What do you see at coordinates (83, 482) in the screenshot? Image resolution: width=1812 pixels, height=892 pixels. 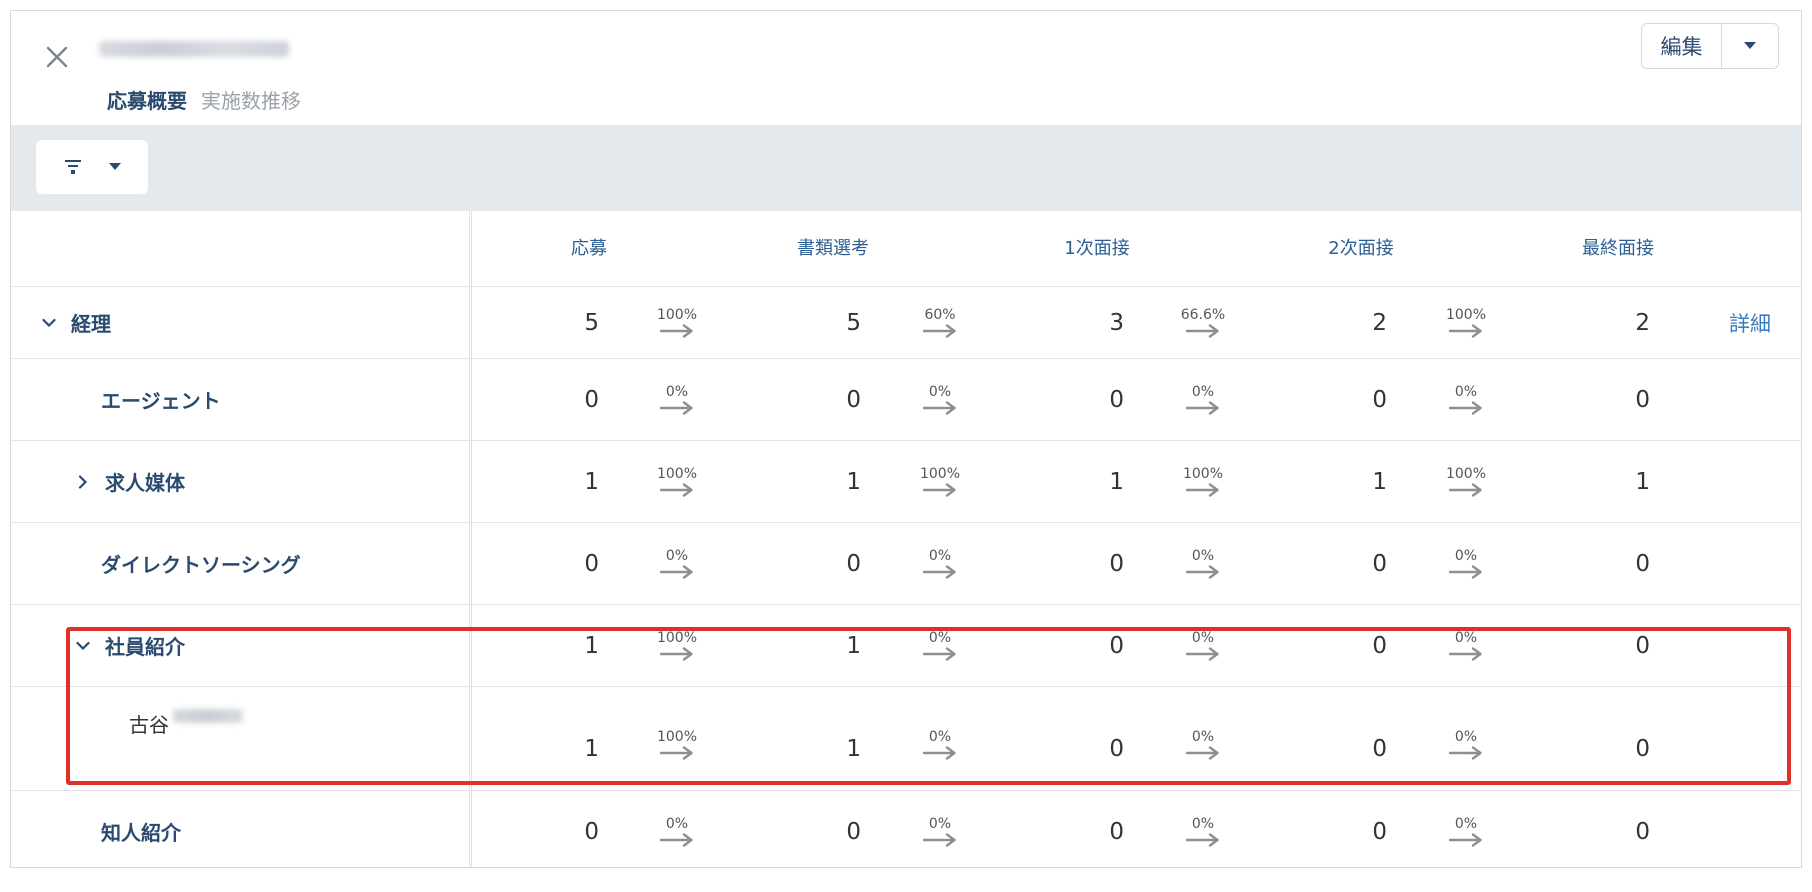 I see `chevron-right-icon` at bounding box center [83, 482].